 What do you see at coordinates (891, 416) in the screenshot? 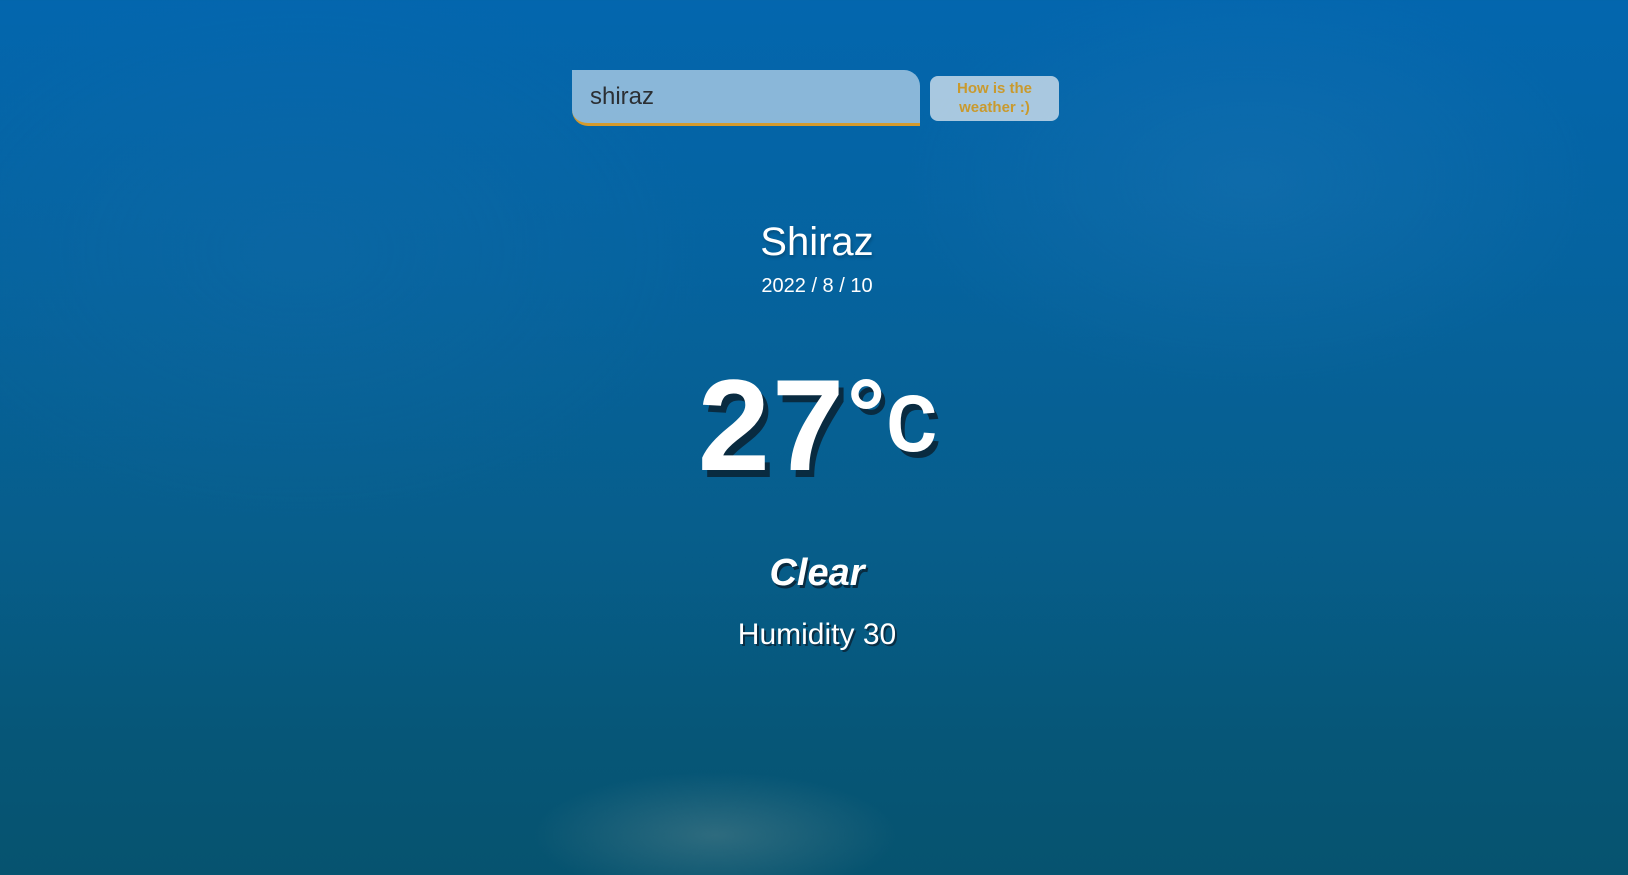
I see `temperature-unit: °c` at bounding box center [891, 416].